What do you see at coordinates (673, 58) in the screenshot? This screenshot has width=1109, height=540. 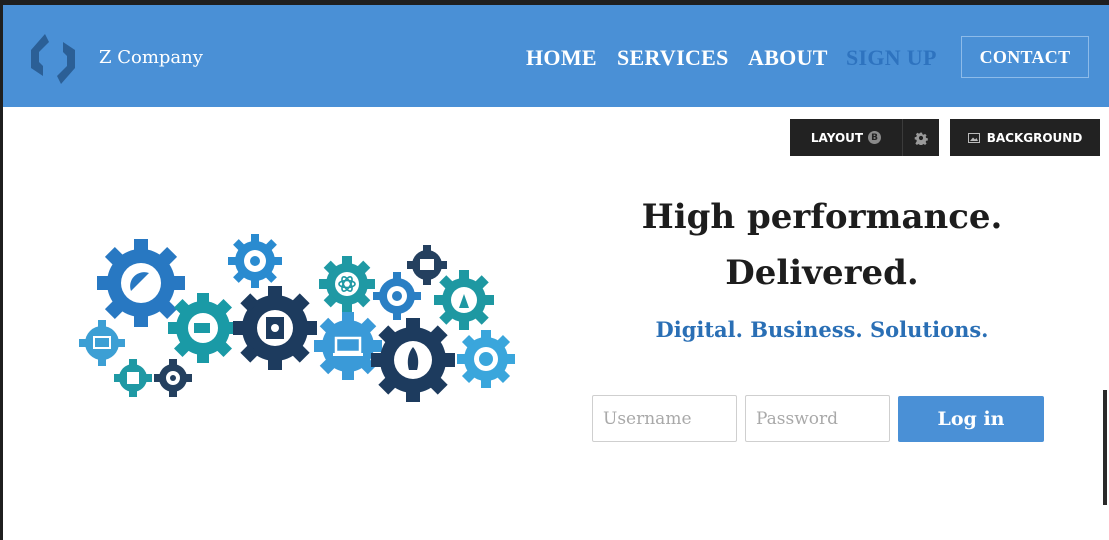 I see `nav-services: SERVICES` at bounding box center [673, 58].